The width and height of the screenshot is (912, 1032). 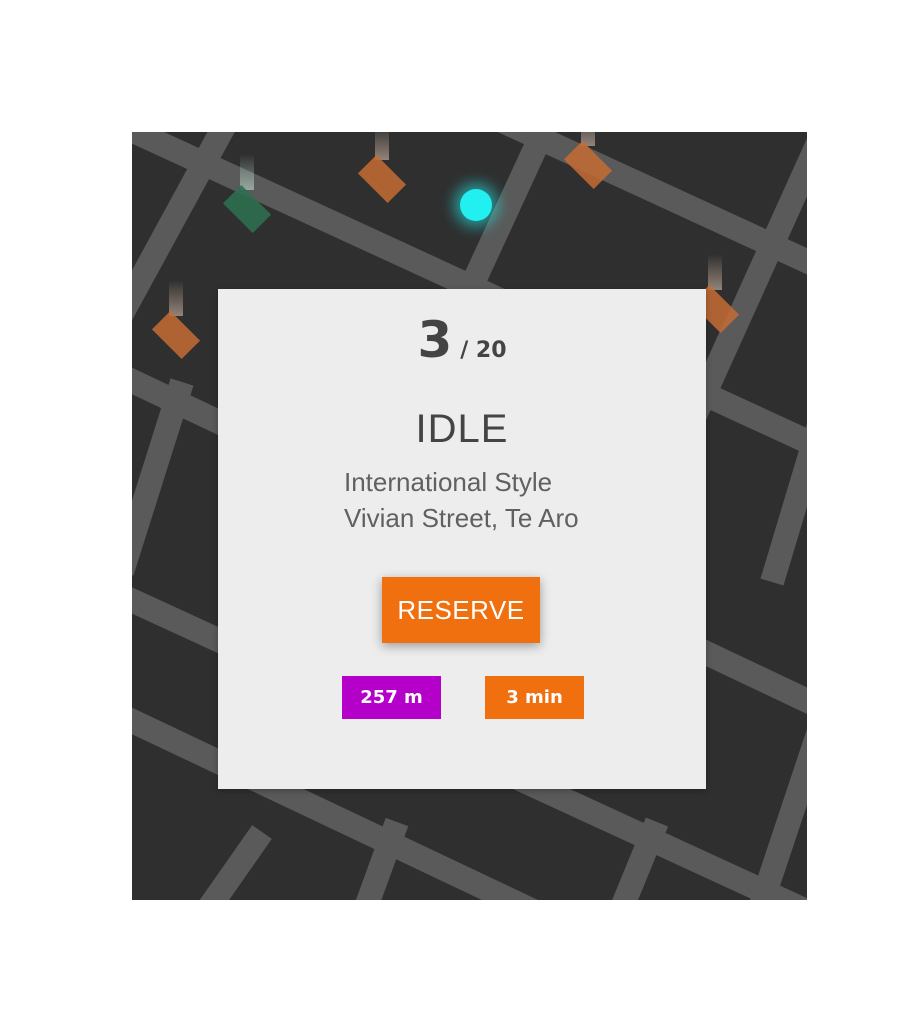 I want to click on result-counter: 3 / 20, so click(x=462, y=340).